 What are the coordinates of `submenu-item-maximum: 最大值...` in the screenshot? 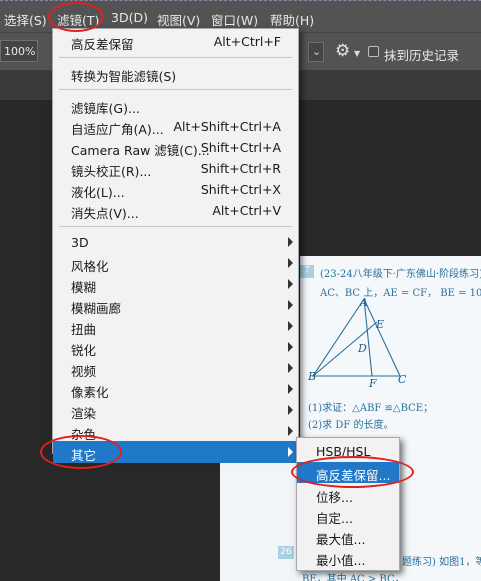 It's located at (348, 536).